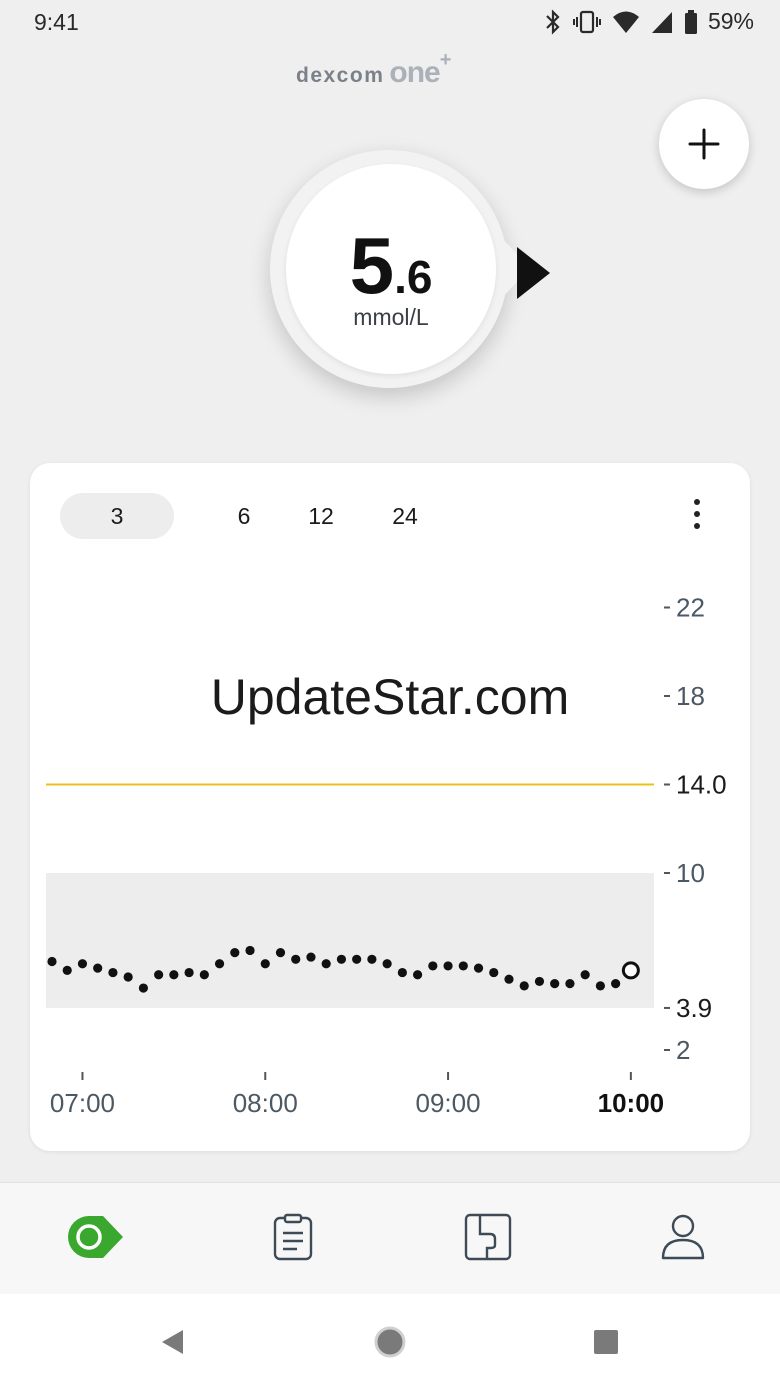 The height and width of the screenshot is (1386, 780). I want to click on back-triangle-icon, so click(172, 1342).